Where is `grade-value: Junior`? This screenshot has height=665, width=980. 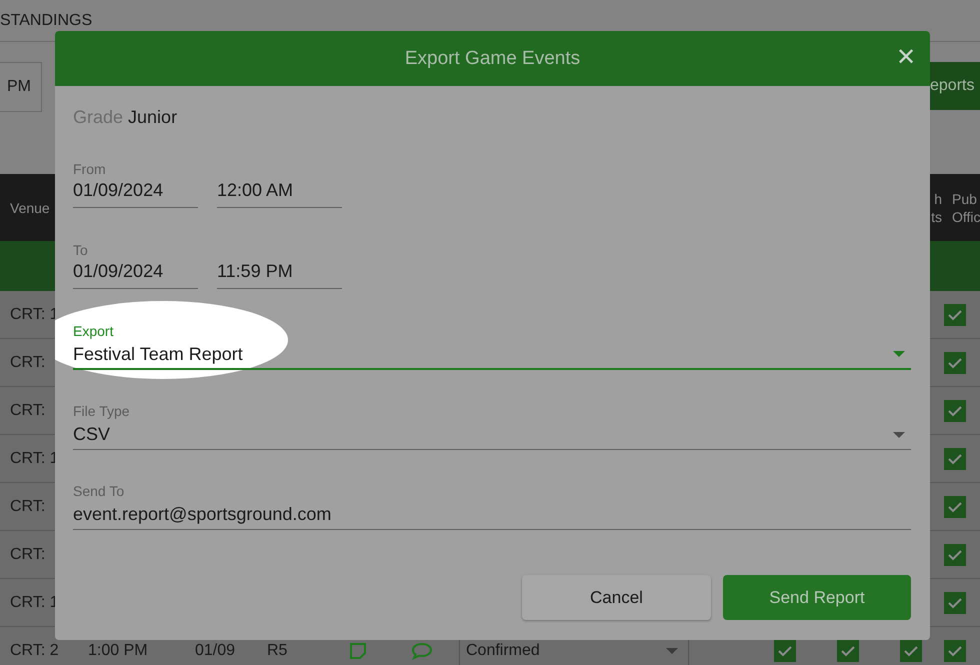 grade-value: Junior is located at coordinates (153, 117).